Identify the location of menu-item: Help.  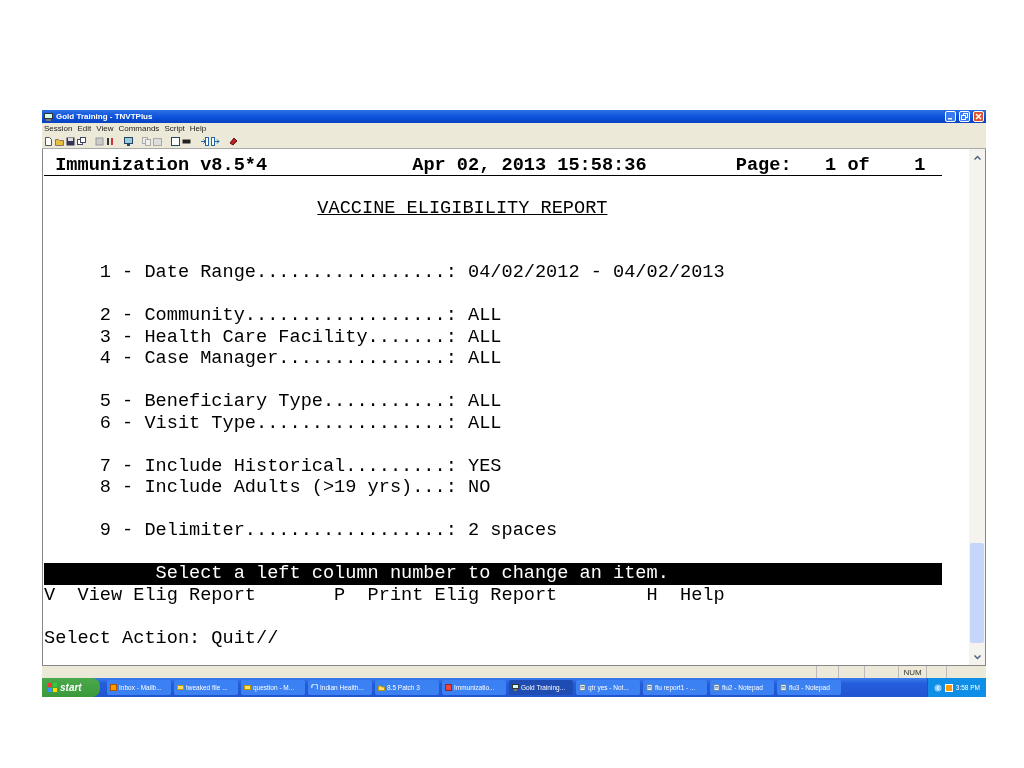
(198, 128).